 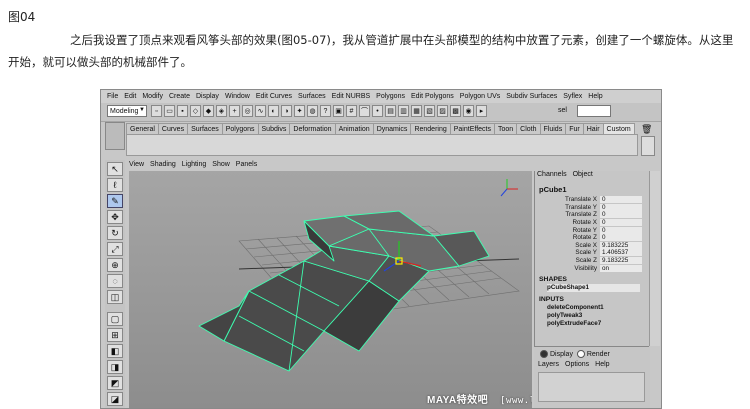 What do you see at coordinates (598, 324) in the screenshot?
I see `input-node: polyExtrudeFace7` at bounding box center [598, 324].